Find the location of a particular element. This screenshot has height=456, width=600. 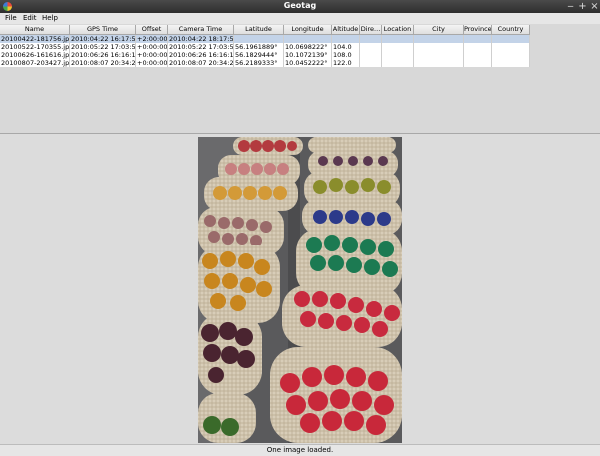

menu-help: Help is located at coordinates (50, 18).